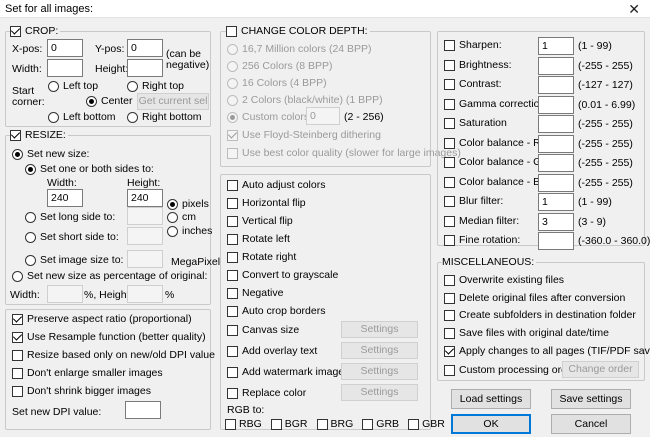 This screenshot has height=437, width=650. Describe the element at coordinates (379, 371) in the screenshot. I see `watermark-settings-button: Settings` at that location.